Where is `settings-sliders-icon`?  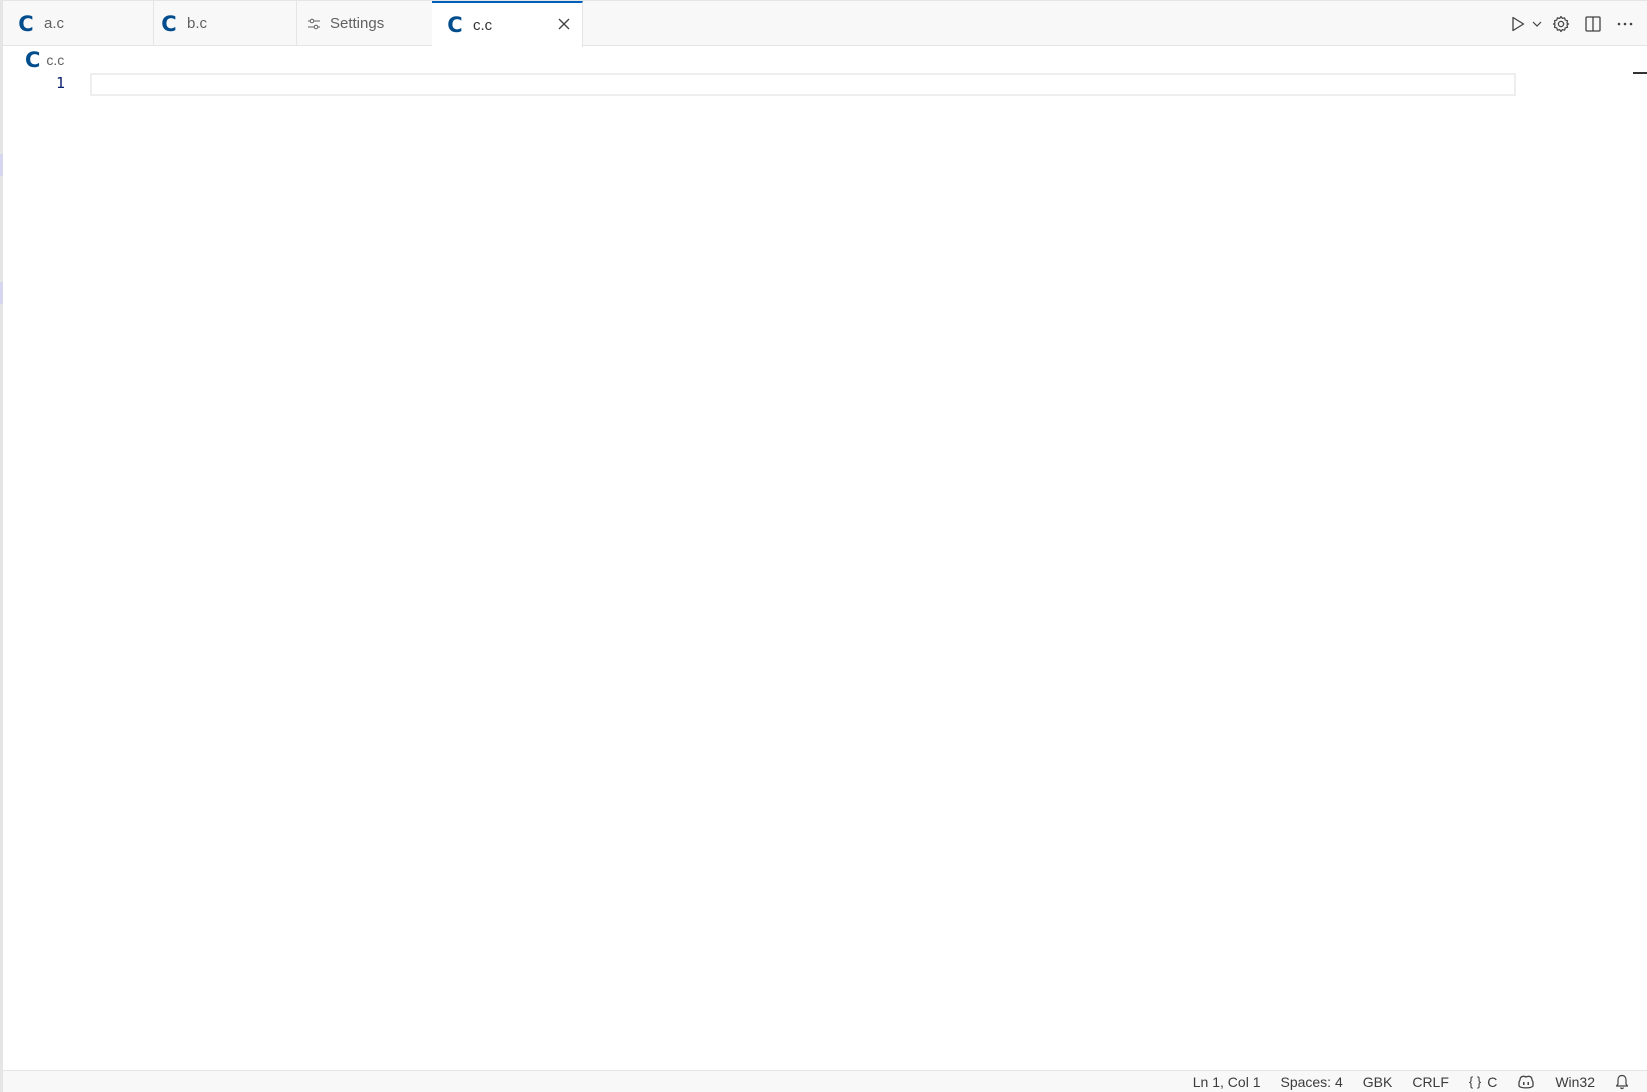 settings-sliders-icon is located at coordinates (314, 24).